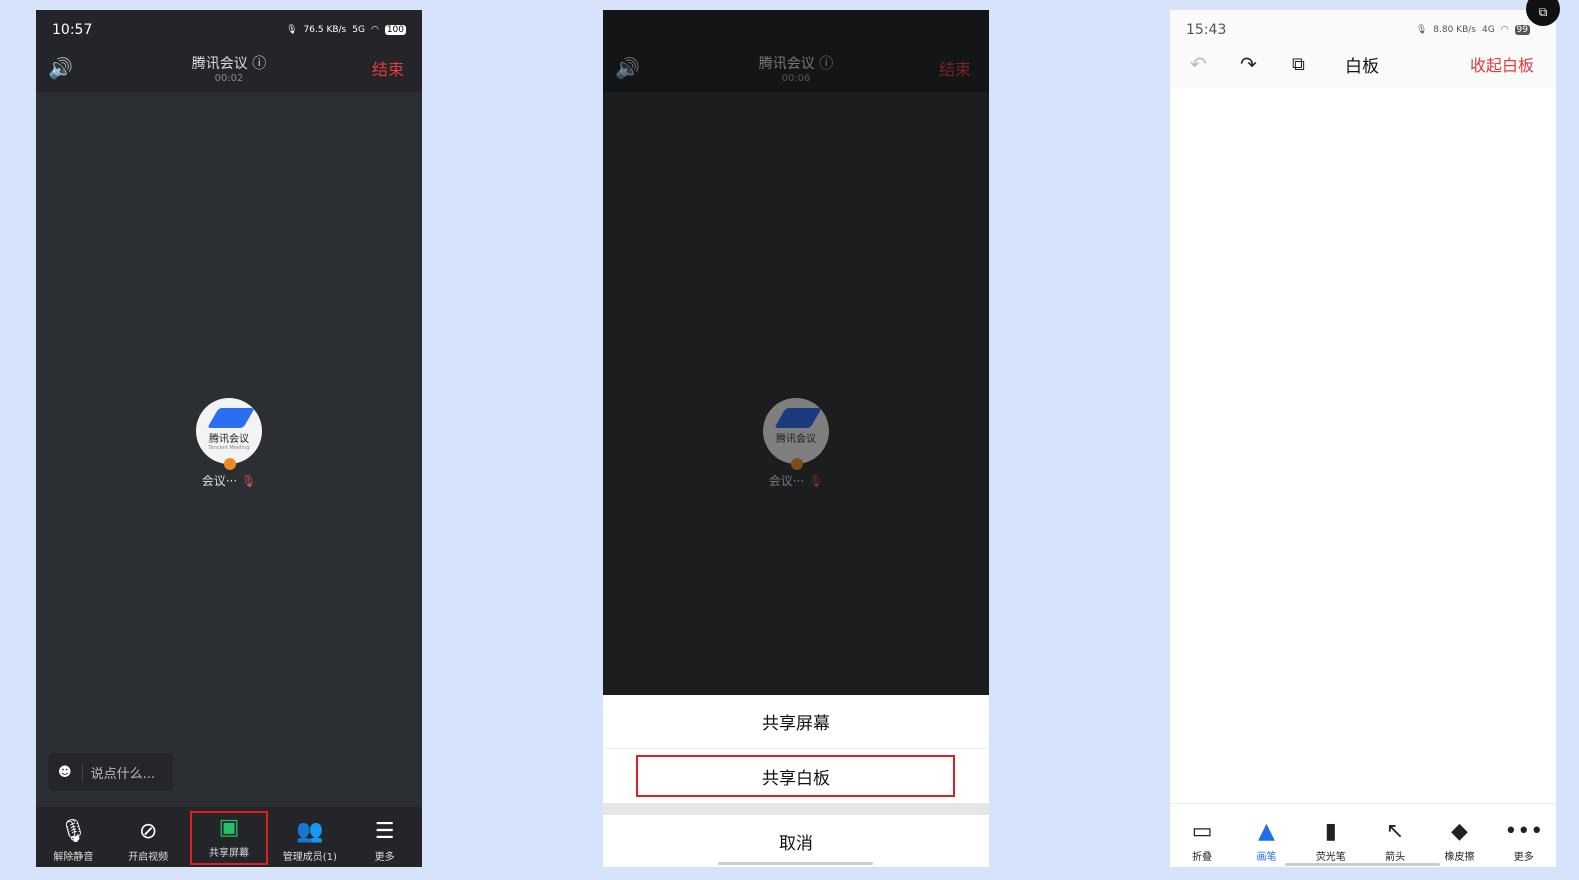 The height and width of the screenshot is (880, 1579). Describe the element at coordinates (1206, 30) in the screenshot. I see `status-time: 15:43` at that location.